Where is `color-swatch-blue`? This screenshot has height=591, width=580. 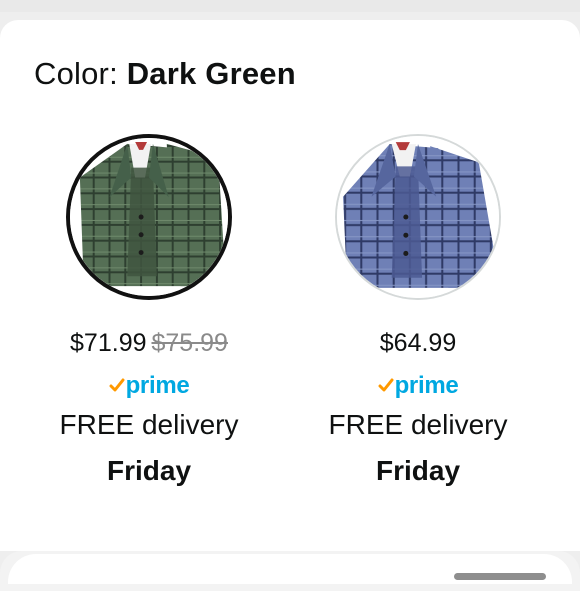
color-swatch-blue is located at coordinates (418, 217).